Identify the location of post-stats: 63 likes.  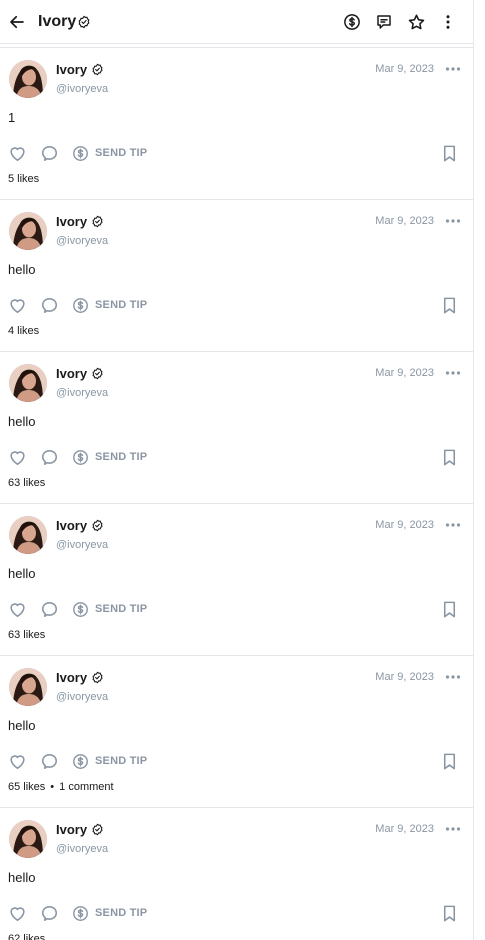
(26, 483).